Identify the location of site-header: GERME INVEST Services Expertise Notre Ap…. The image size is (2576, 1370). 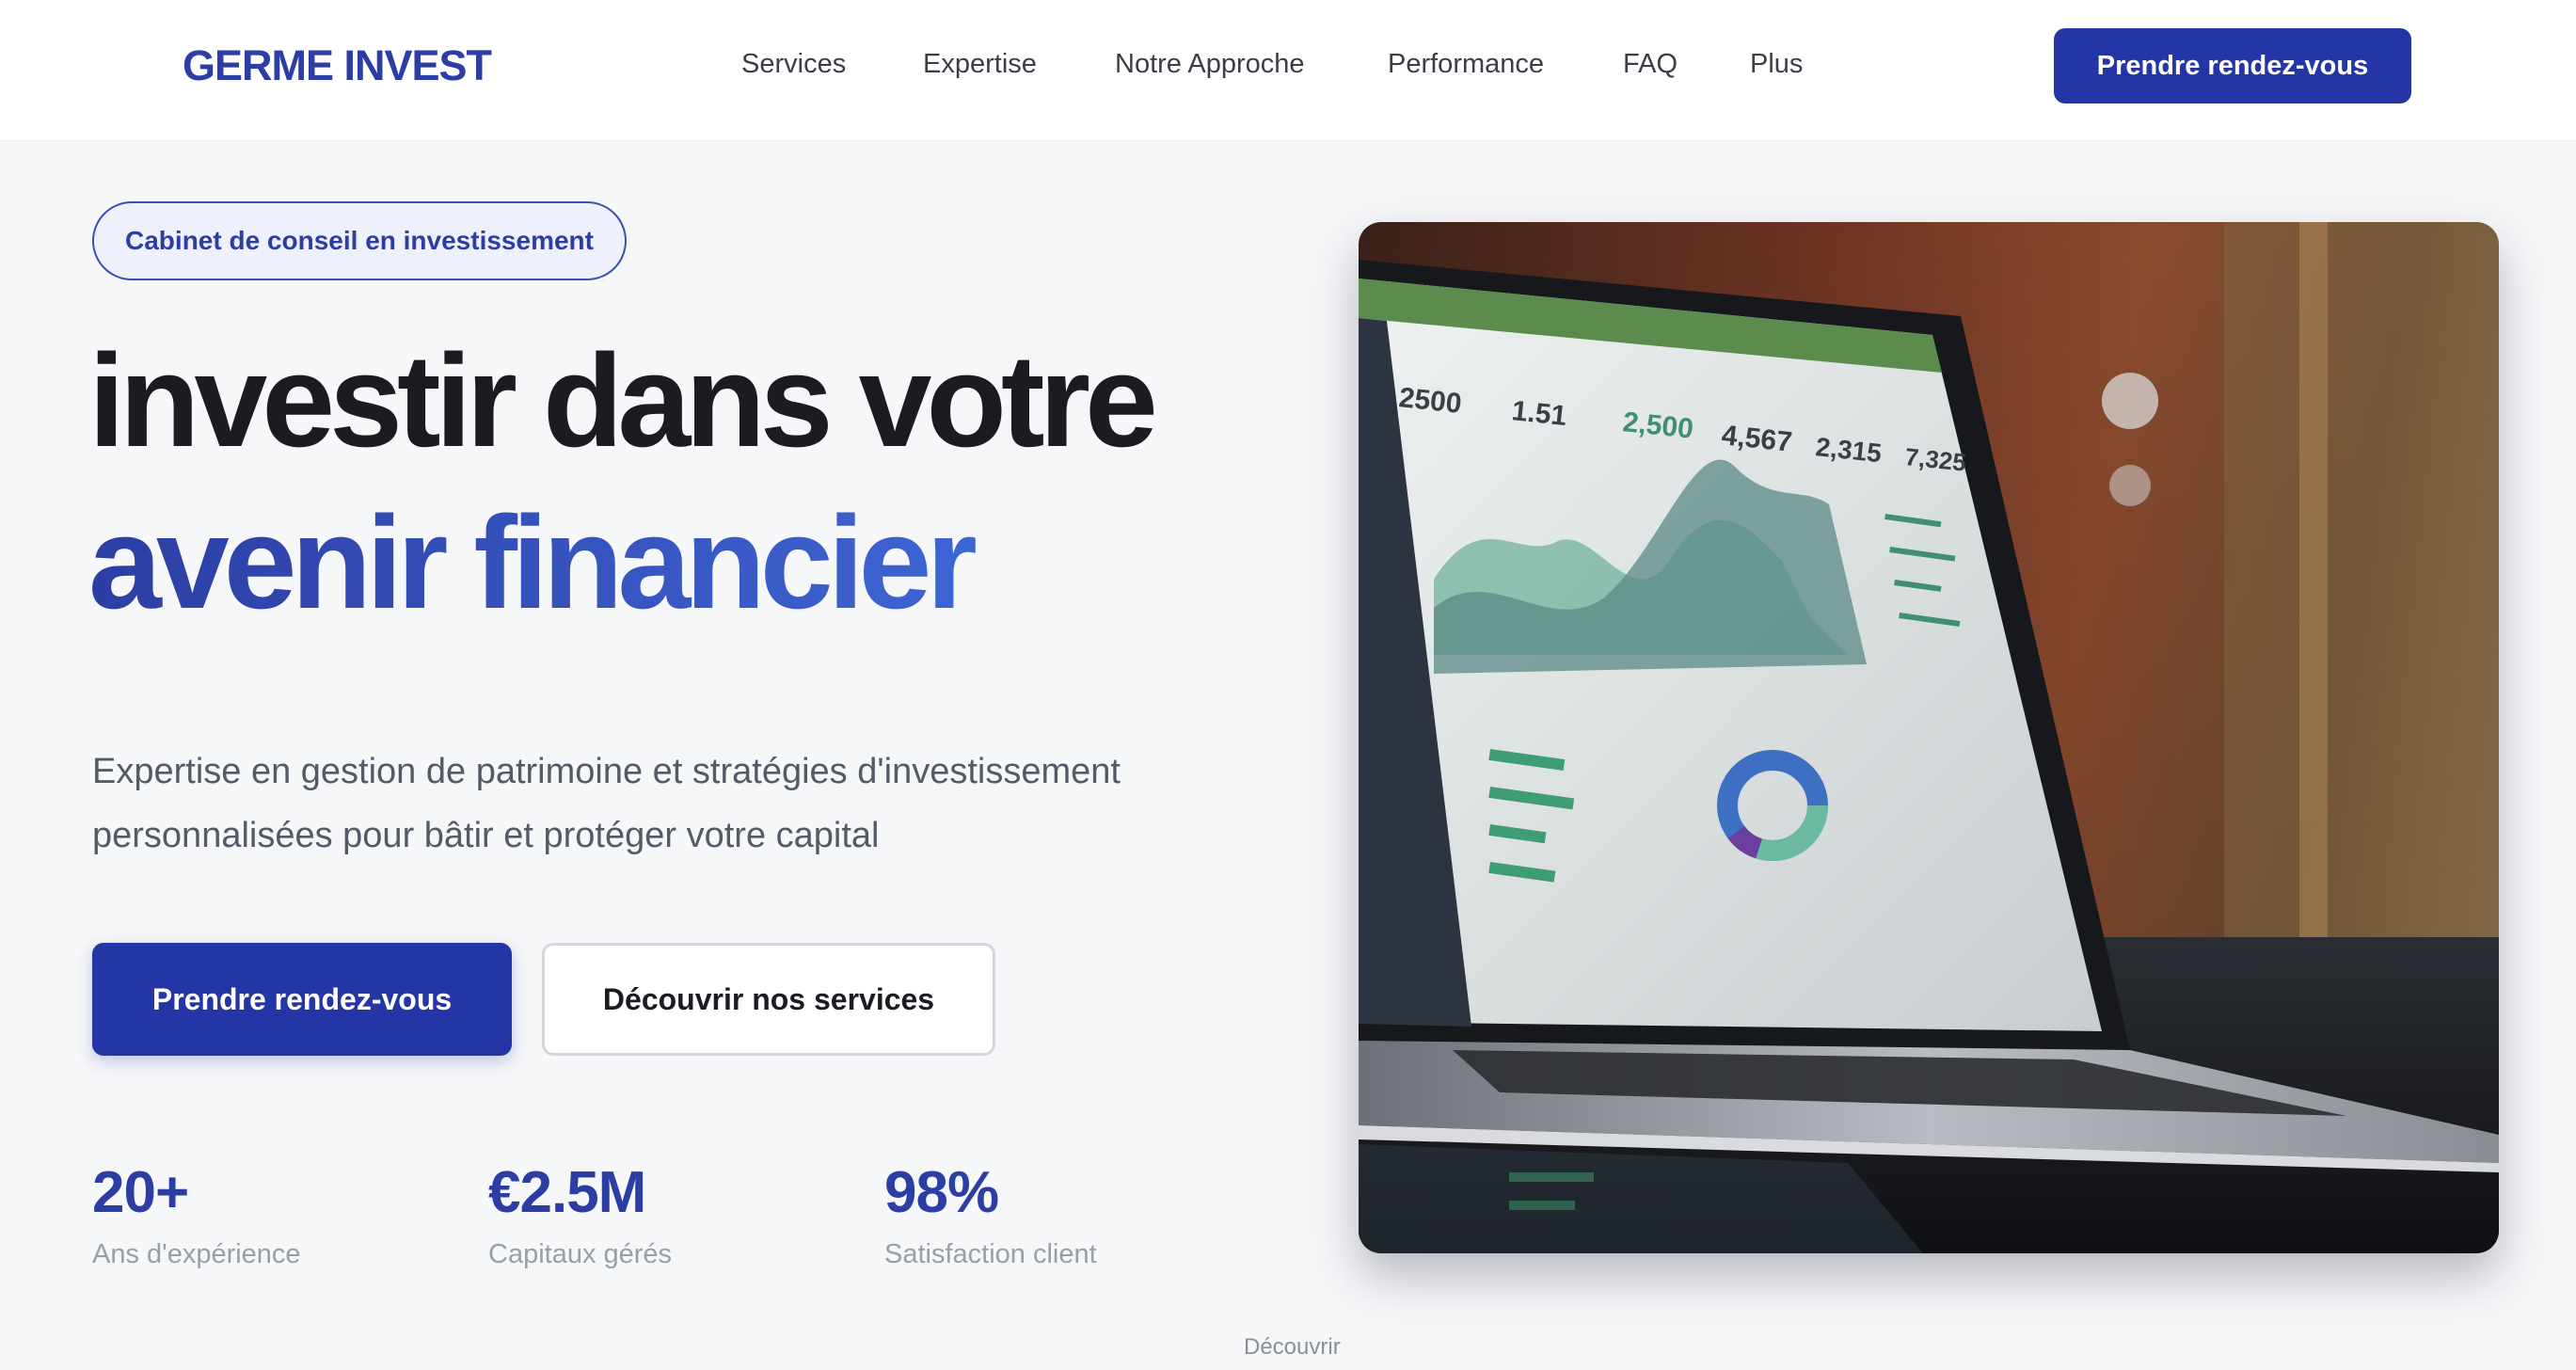
(1288, 70).